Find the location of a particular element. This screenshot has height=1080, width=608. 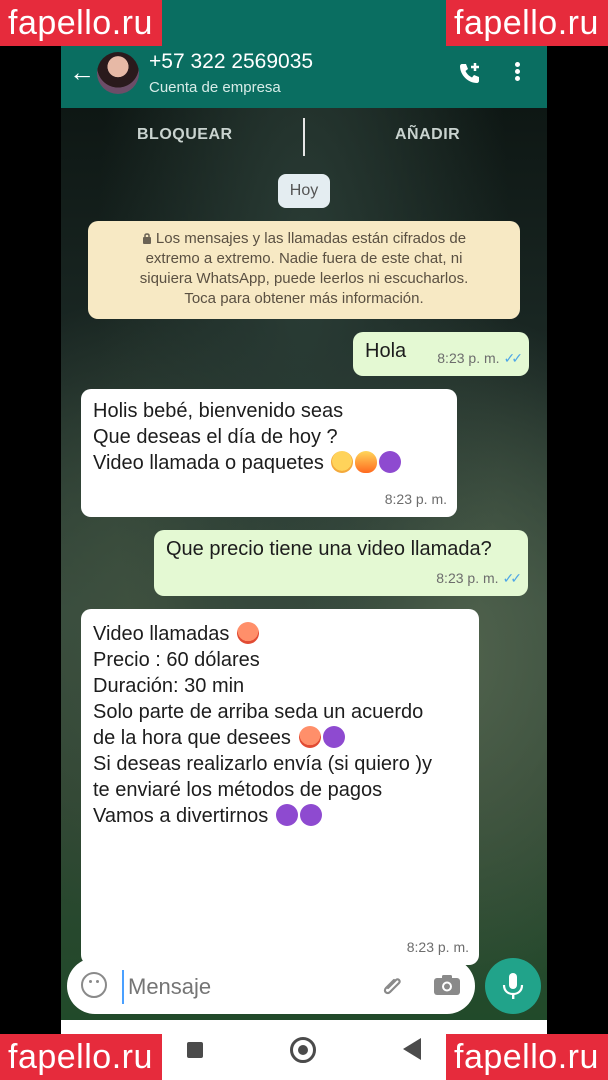

action-divider is located at coordinates (304, 137).